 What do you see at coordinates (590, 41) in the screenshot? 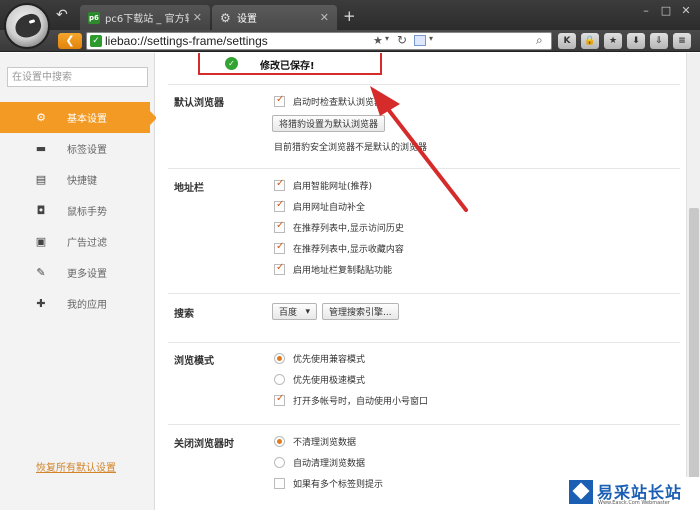
I see `lock-icon: 🔒` at bounding box center [590, 41].